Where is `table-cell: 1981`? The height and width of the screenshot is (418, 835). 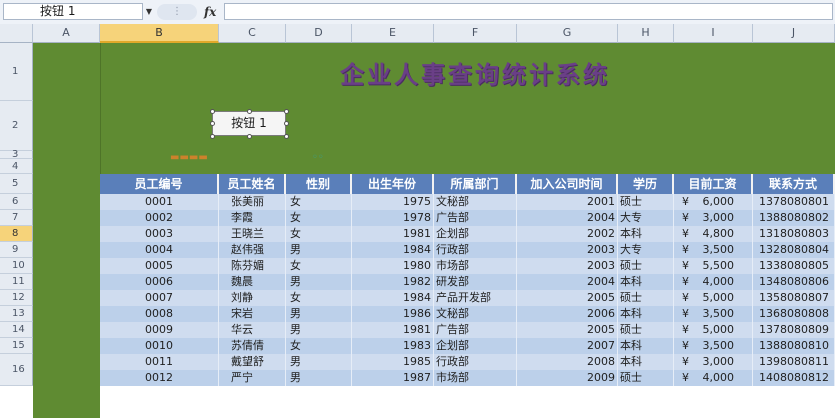 table-cell: 1981 is located at coordinates (393, 330).